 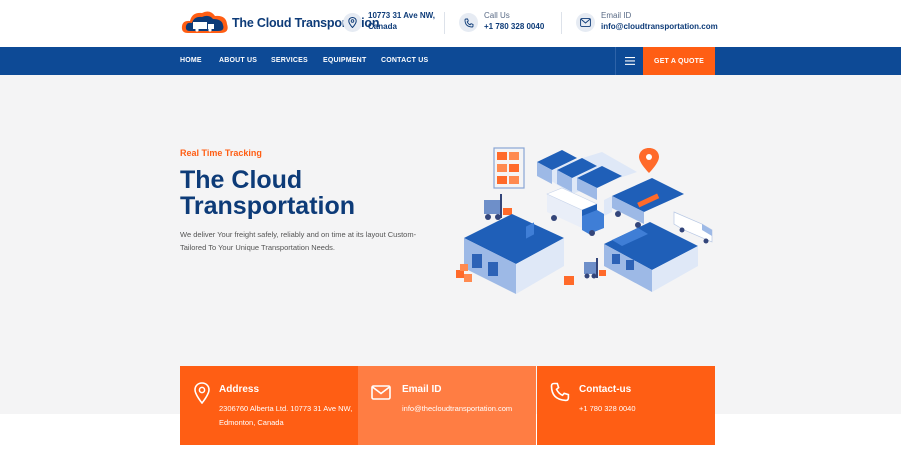 I want to click on call-value: +1 780 328 0040, so click(x=514, y=27).